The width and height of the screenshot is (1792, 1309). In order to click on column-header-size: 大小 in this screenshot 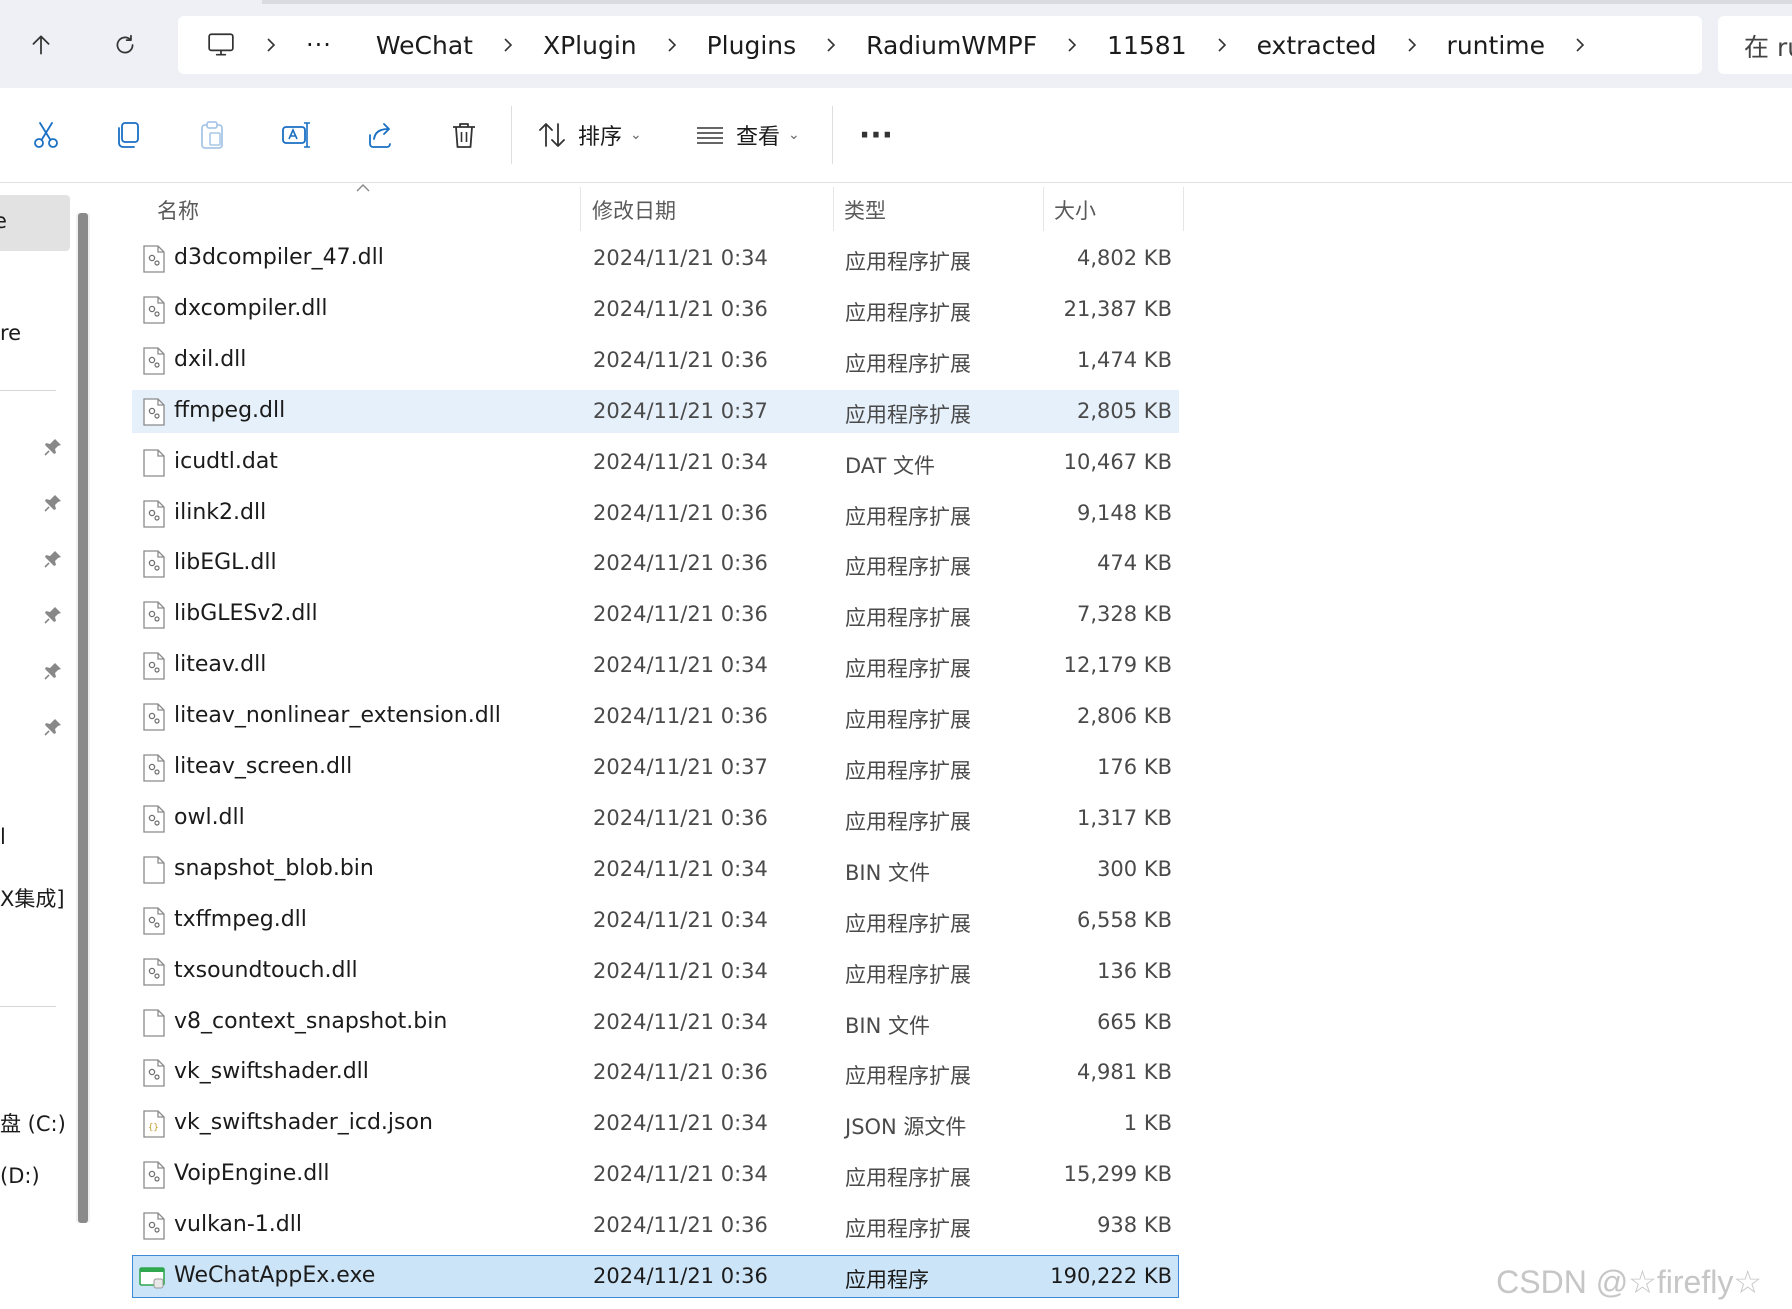, I will do `click(1075, 210)`.